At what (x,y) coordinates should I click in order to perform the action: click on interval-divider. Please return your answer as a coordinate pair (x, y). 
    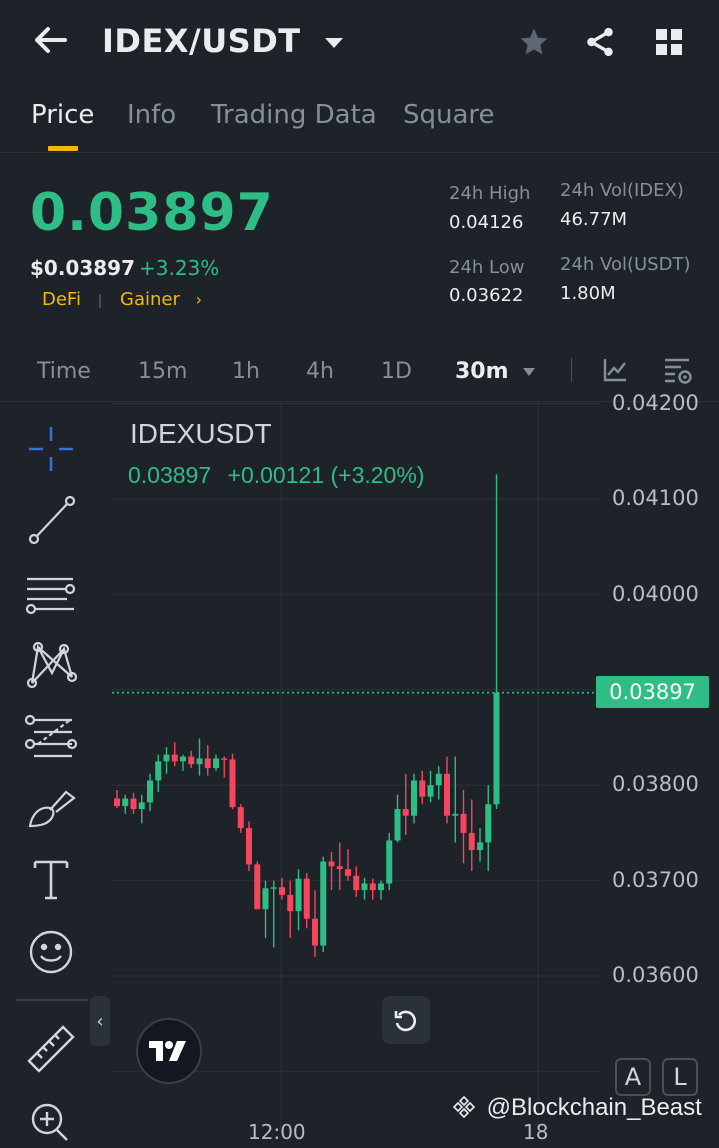
    Looking at the image, I should click on (571, 370).